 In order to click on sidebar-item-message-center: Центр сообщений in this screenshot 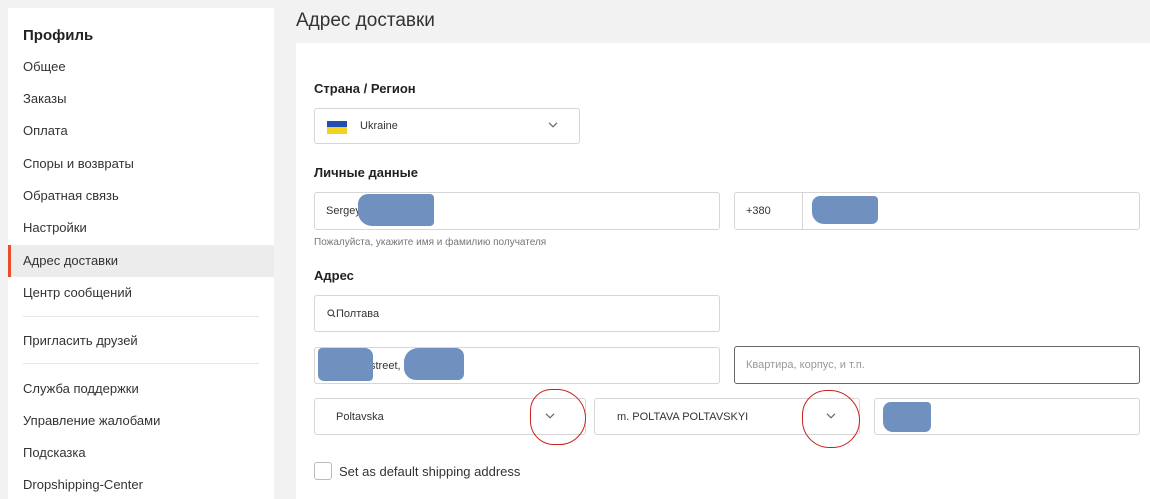, I will do `click(141, 293)`.